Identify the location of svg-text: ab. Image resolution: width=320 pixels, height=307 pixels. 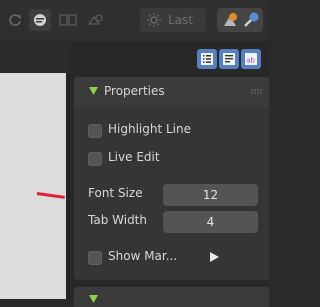
(250, 61).